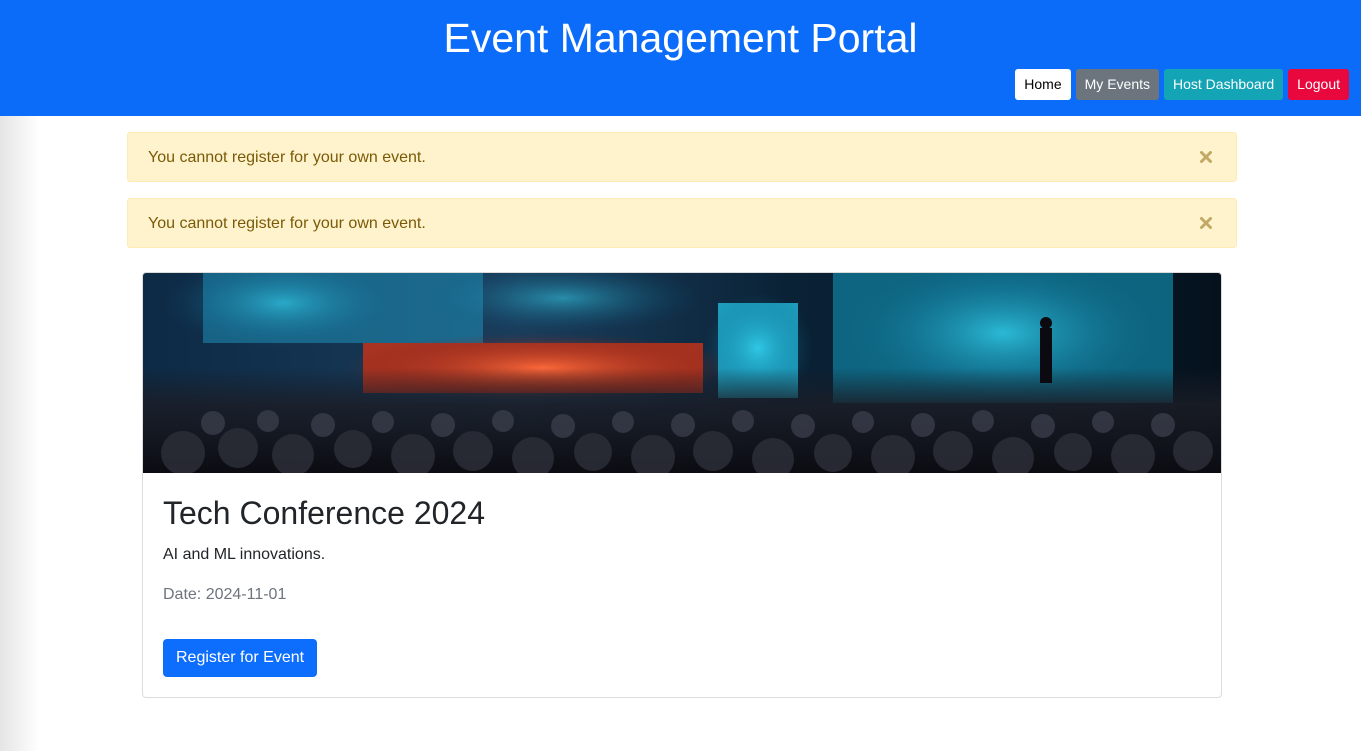 Image resolution: width=1361 pixels, height=751 pixels. What do you see at coordinates (324, 513) in the screenshot?
I see `event-title: Tech Conference 2024` at bounding box center [324, 513].